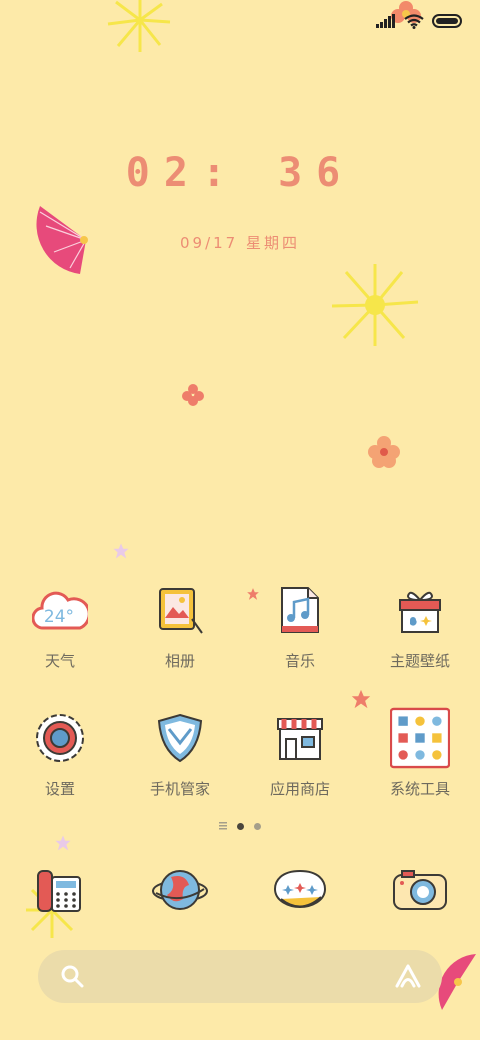  I want to click on app-label: 设置, so click(59, 789).